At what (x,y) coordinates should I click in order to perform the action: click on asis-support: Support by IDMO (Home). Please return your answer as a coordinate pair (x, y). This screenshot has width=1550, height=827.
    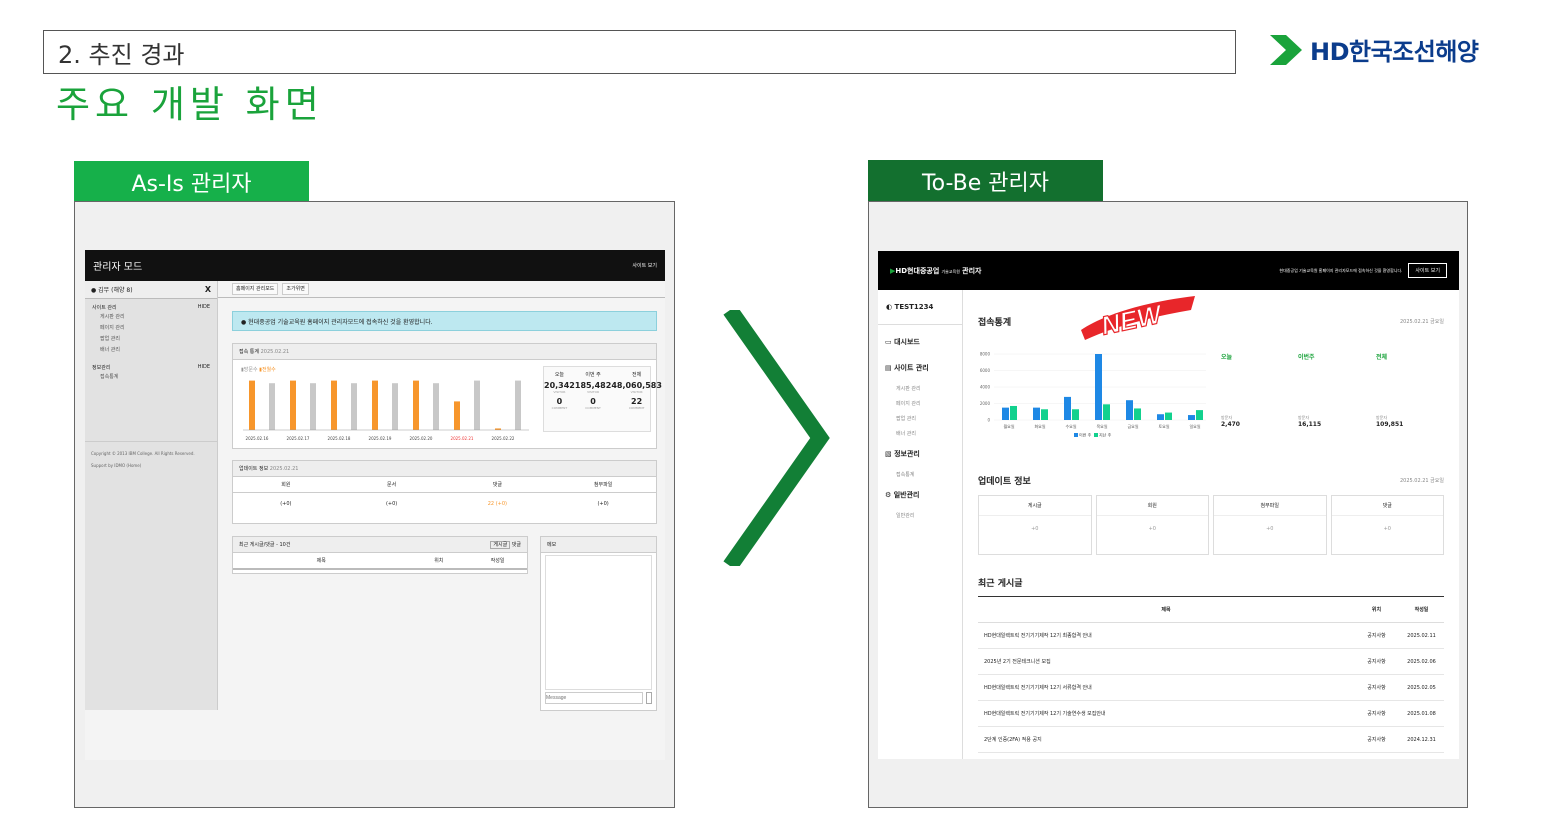
    Looking at the image, I should click on (116, 465).